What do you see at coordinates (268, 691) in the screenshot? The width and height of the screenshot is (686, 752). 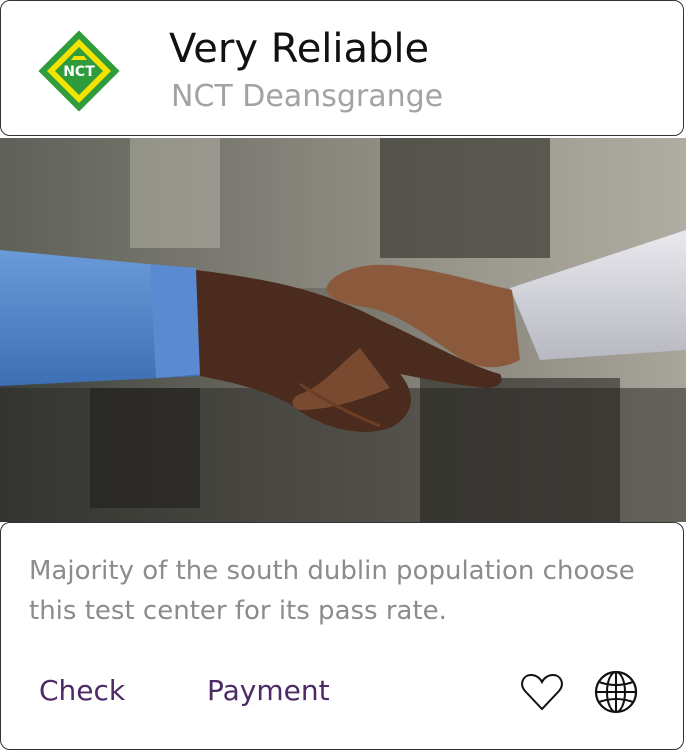 I see `payment-button: Payment` at bounding box center [268, 691].